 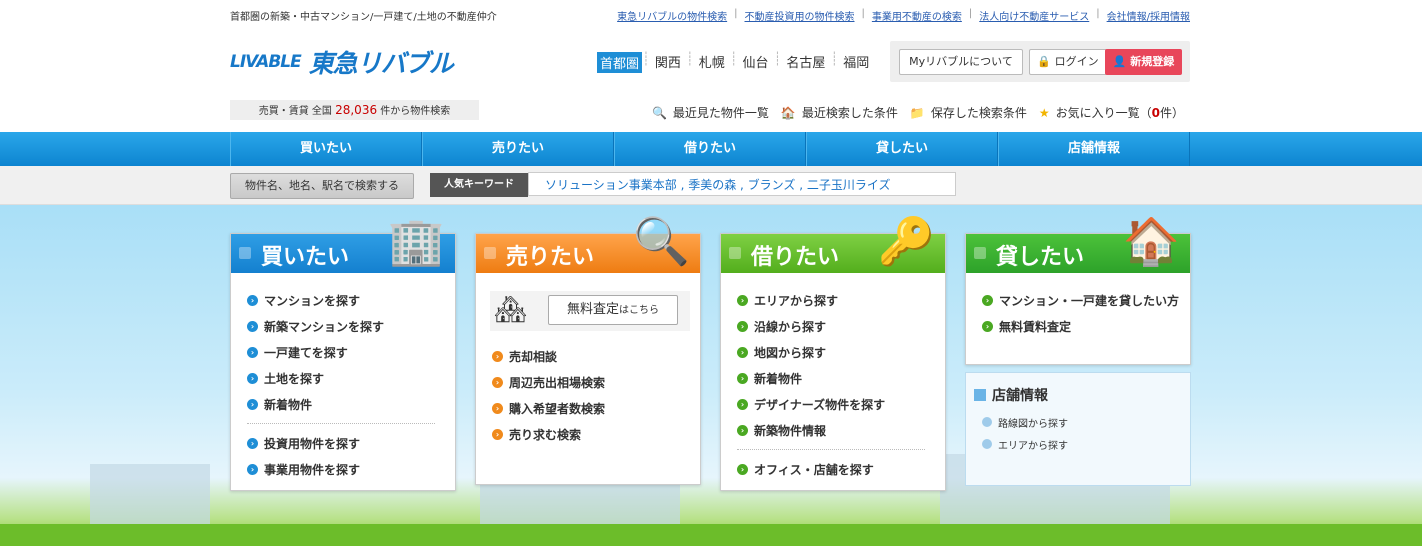 What do you see at coordinates (343, 243) in the screenshot?
I see `buy-card-header: 買いたい 🏢` at bounding box center [343, 243].